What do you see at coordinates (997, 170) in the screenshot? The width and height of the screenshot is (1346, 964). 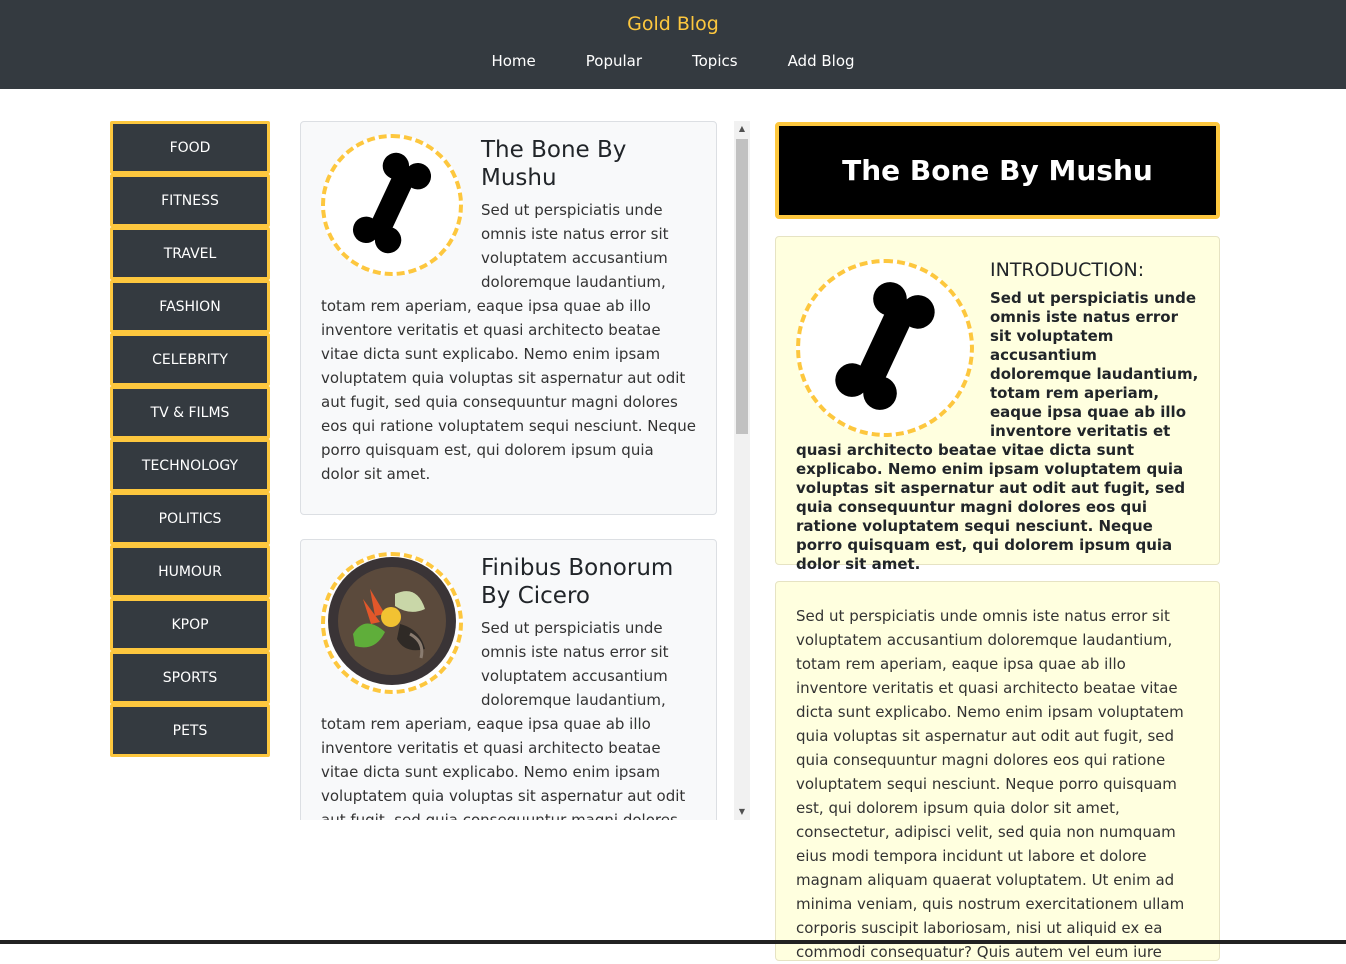 I see `detail-title: The Bone By Mushu` at bounding box center [997, 170].